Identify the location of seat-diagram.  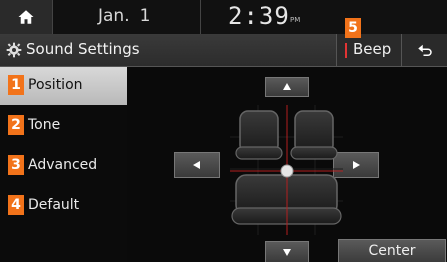
(286, 170).